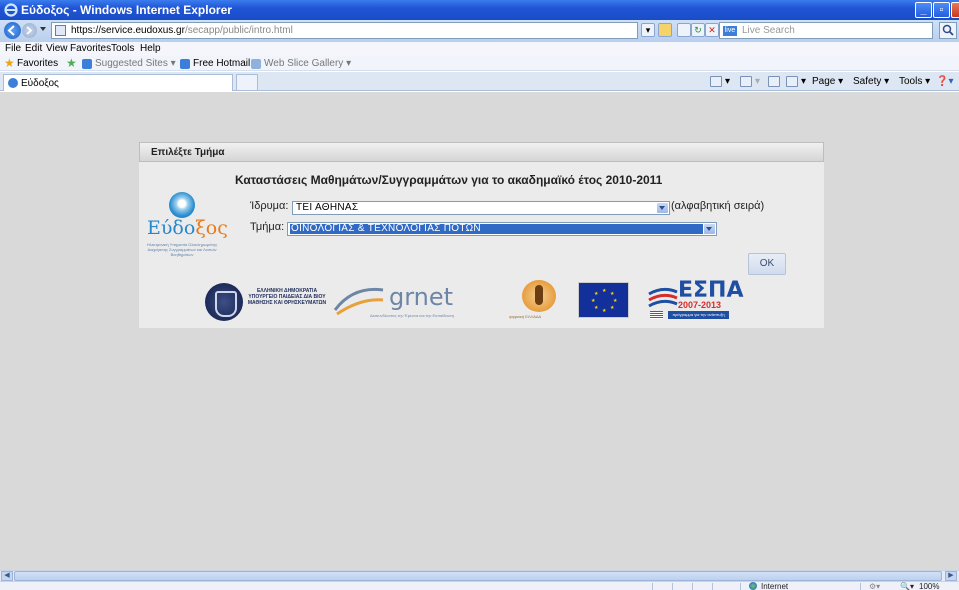 The height and width of the screenshot is (590, 959). Describe the element at coordinates (126, 10) in the screenshot. I see `window-title: Εύδοξος - Windows Internet Explorer` at that location.